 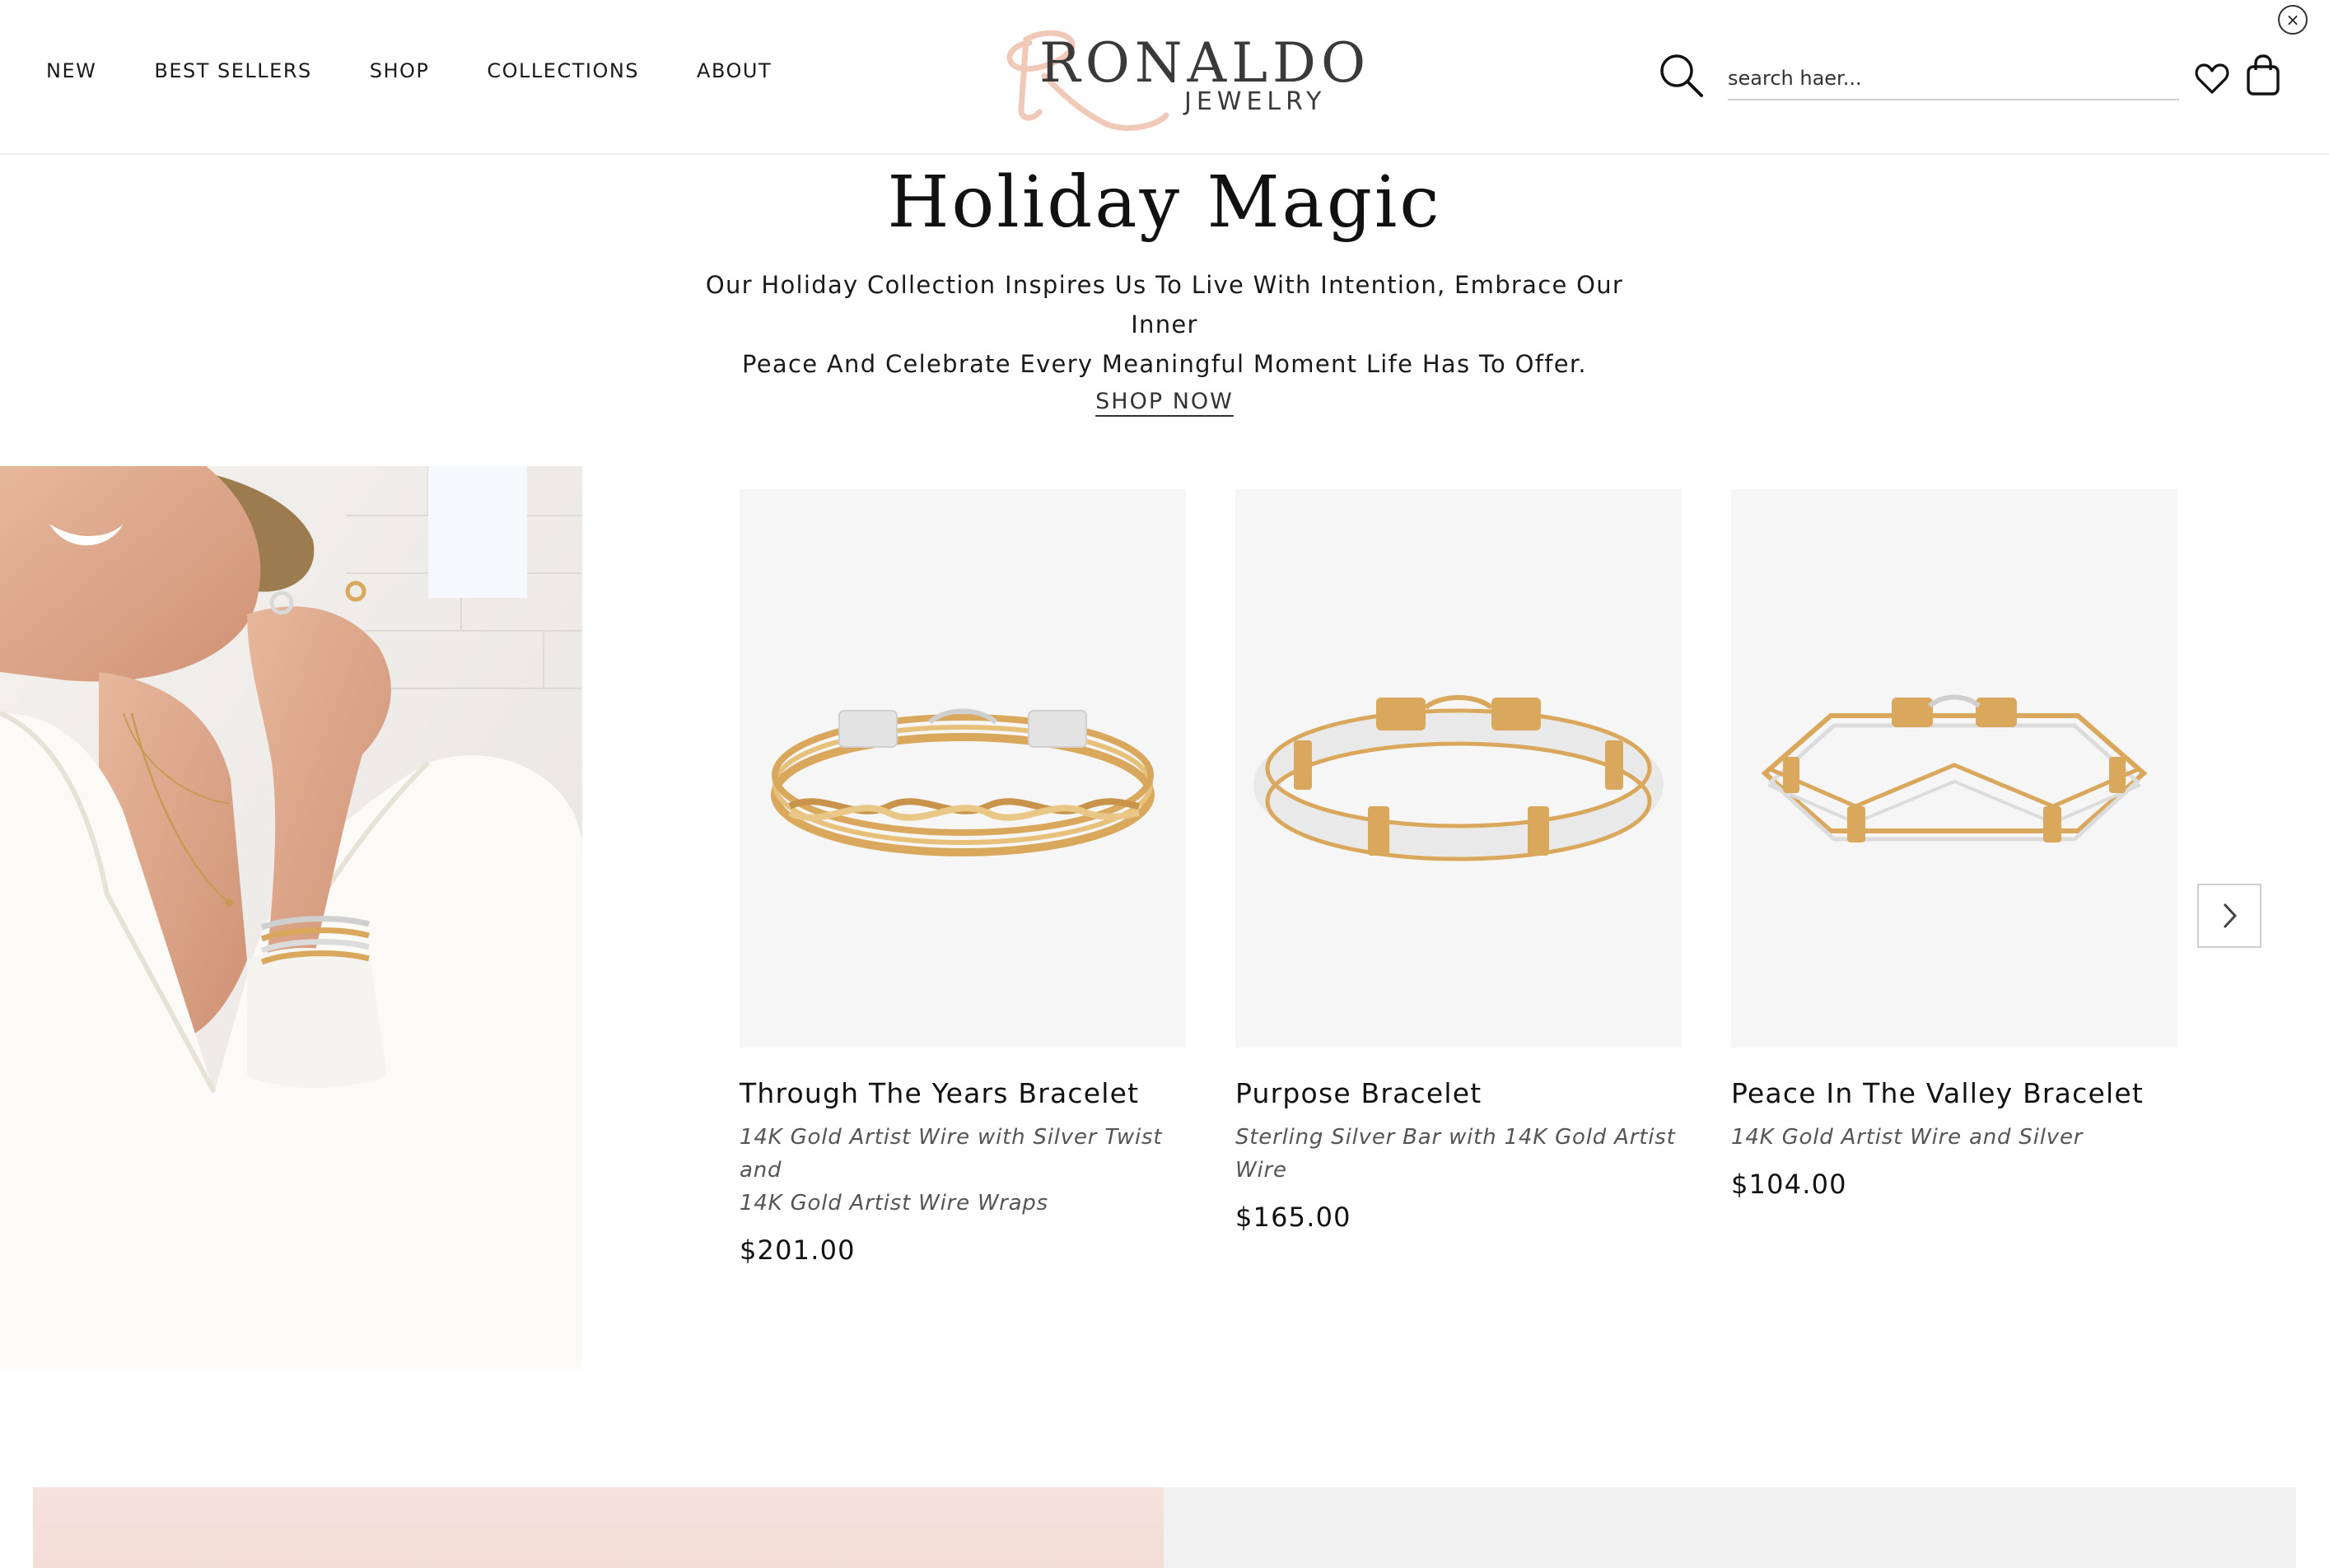 What do you see at coordinates (734, 70) in the screenshot?
I see `nav-about: ABOUT` at bounding box center [734, 70].